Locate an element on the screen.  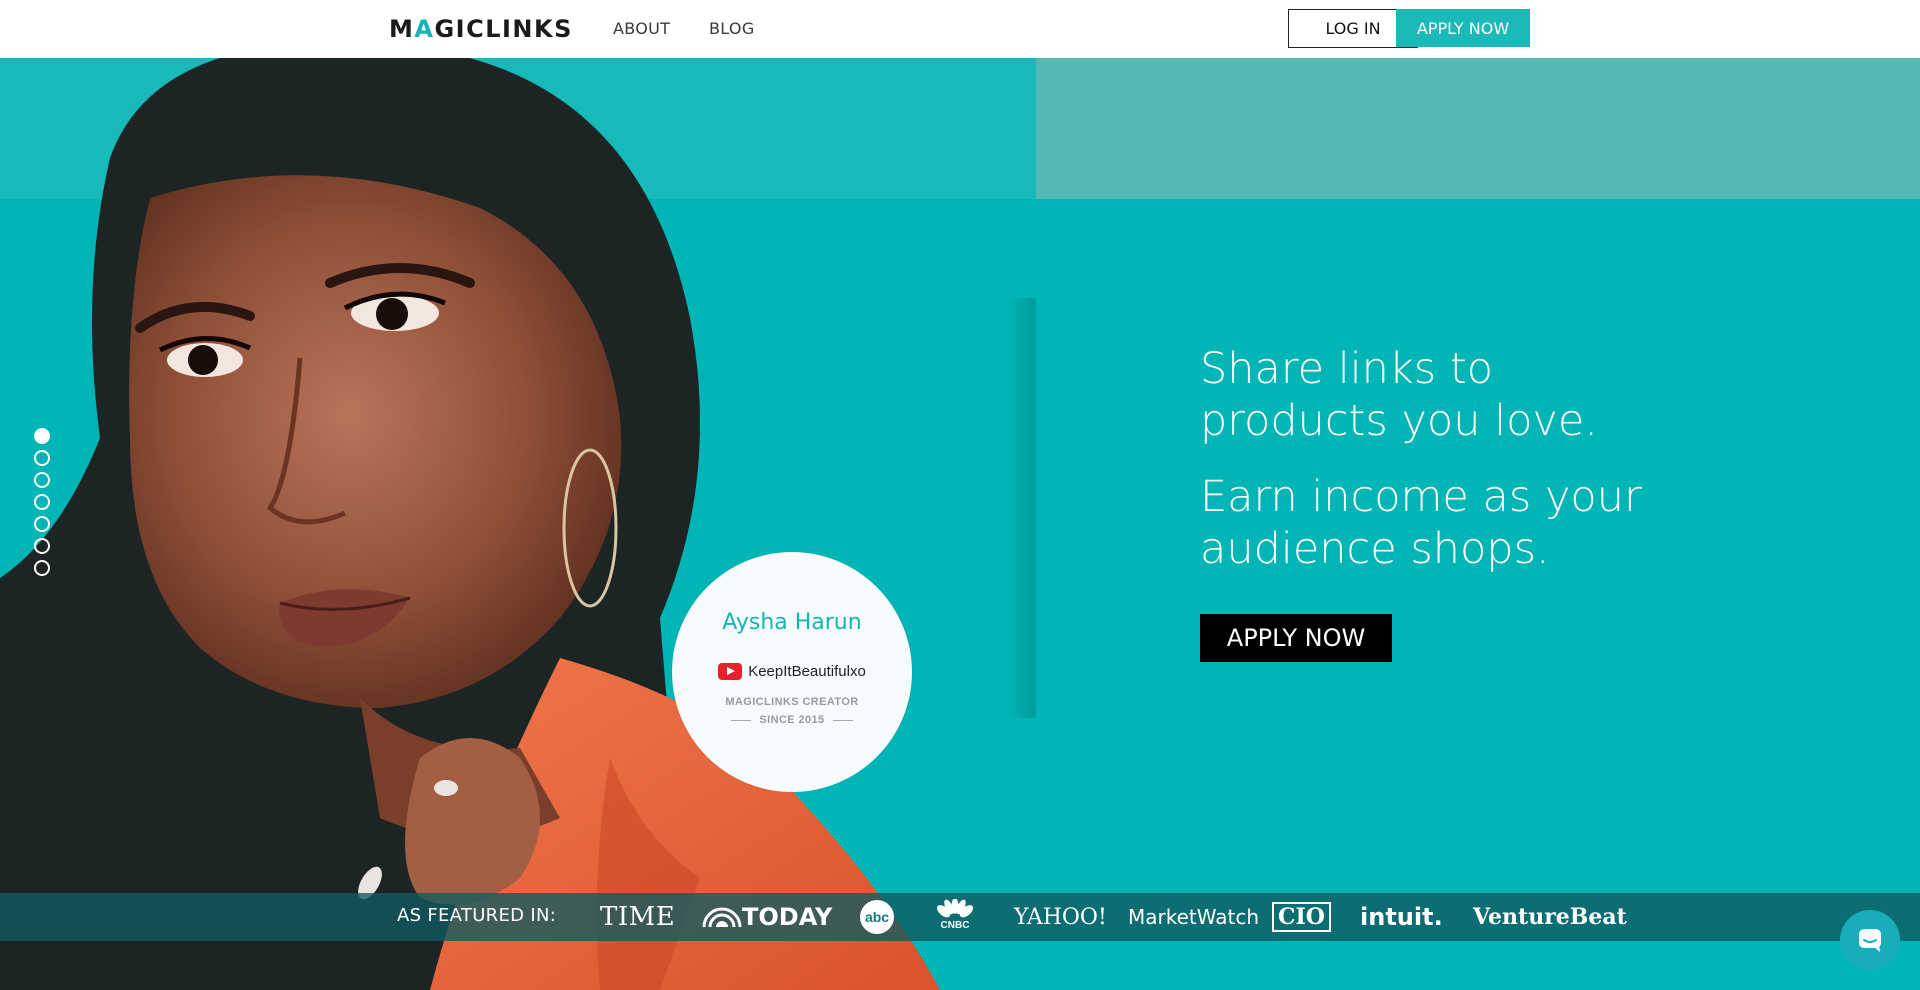
nav-blog-link: BLOG is located at coordinates (732, 28).